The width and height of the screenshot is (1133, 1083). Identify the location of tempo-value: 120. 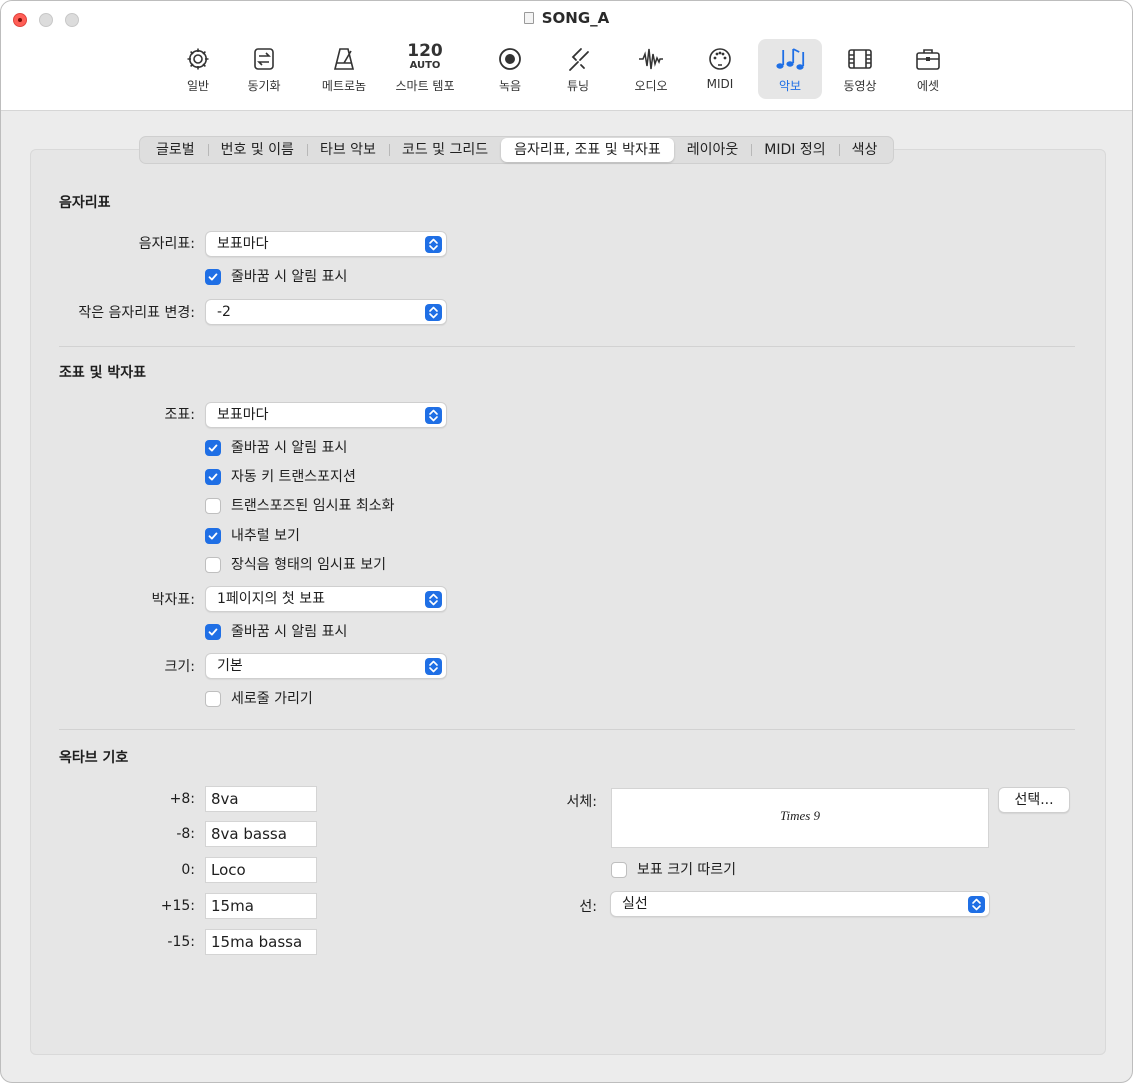
(425, 51).